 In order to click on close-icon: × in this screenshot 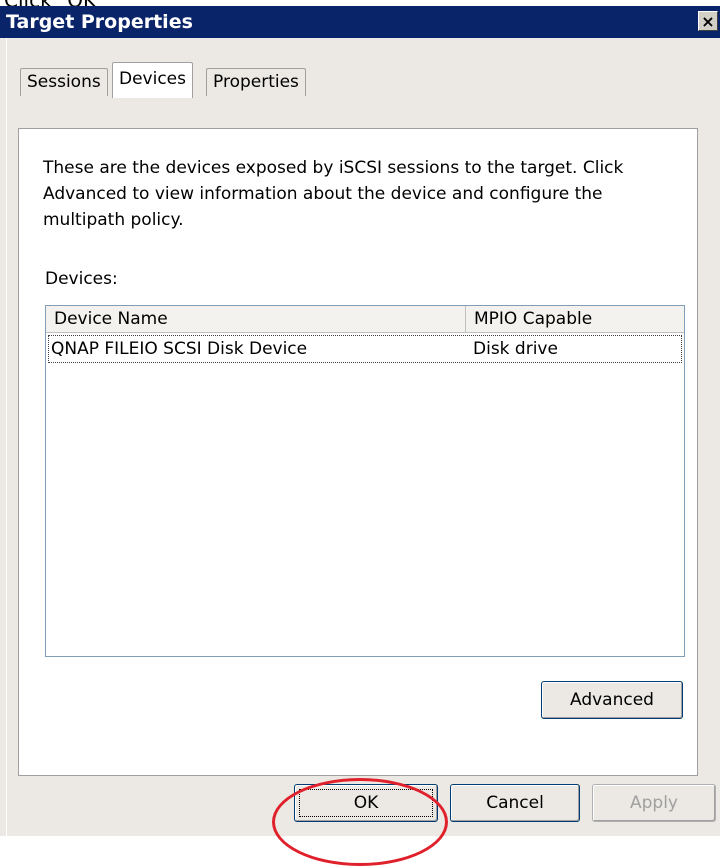, I will do `click(708, 21)`.